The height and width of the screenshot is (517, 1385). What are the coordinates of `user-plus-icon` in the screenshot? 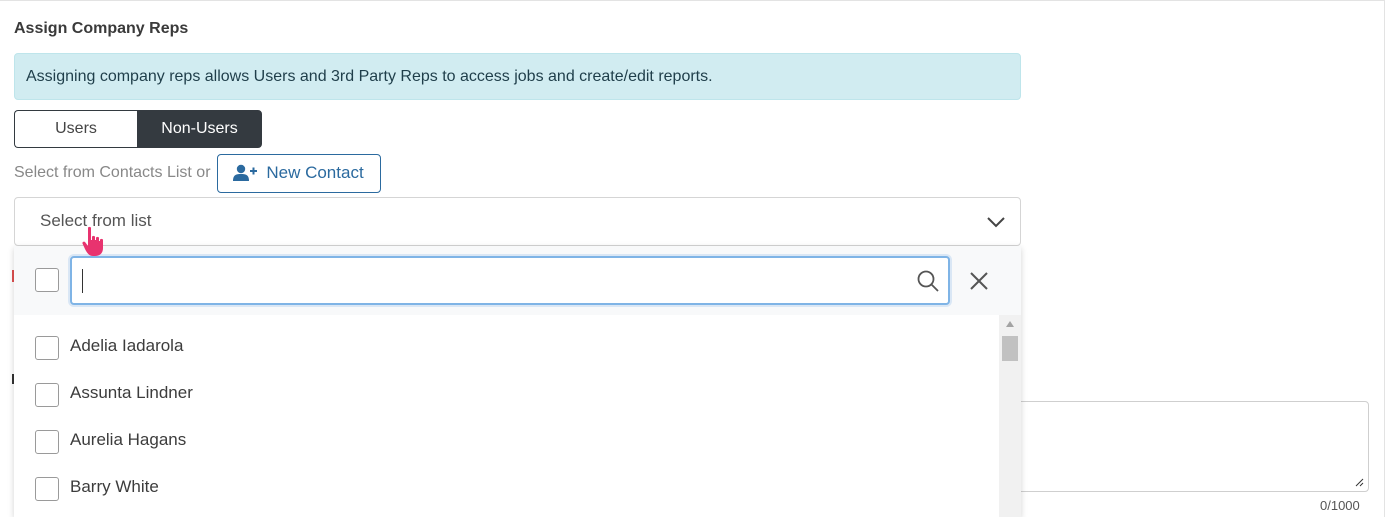 It's located at (245, 172).